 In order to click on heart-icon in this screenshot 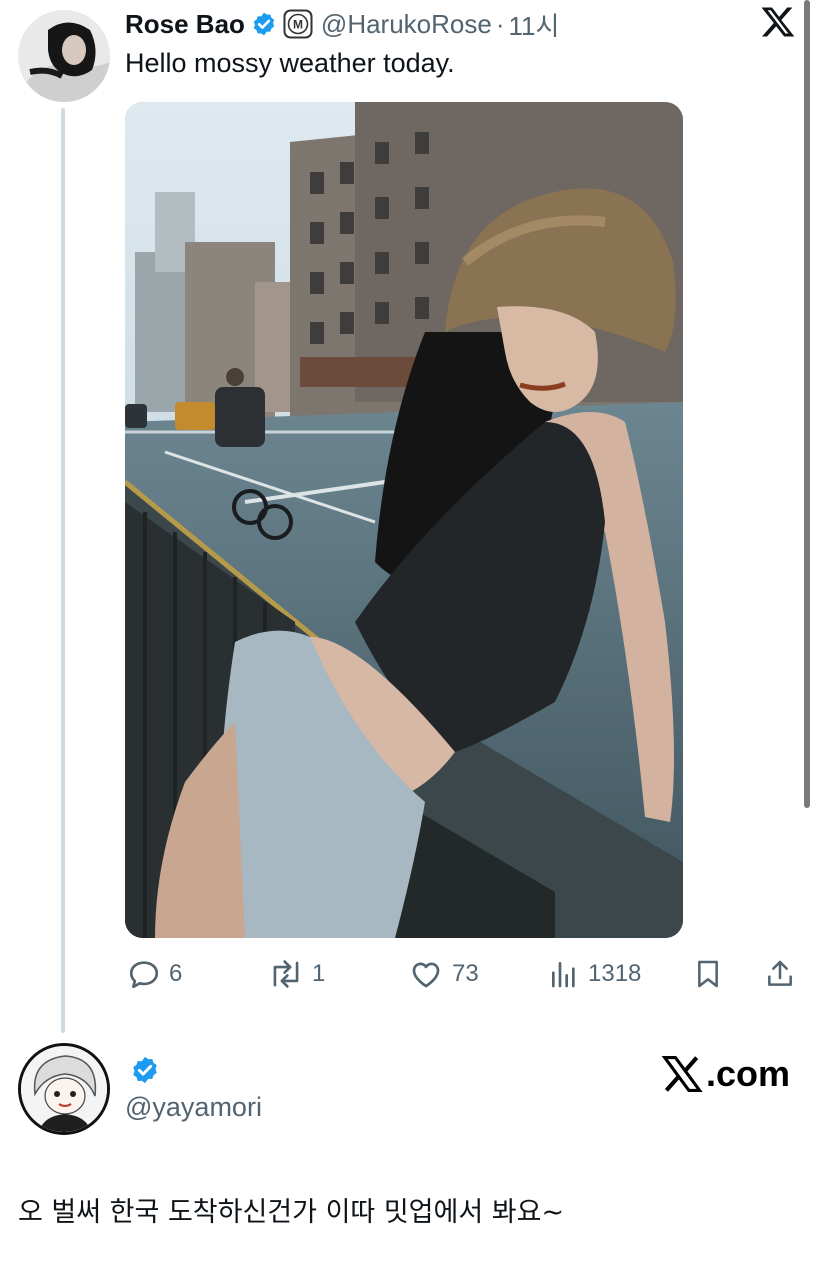, I will do `click(426, 975)`.